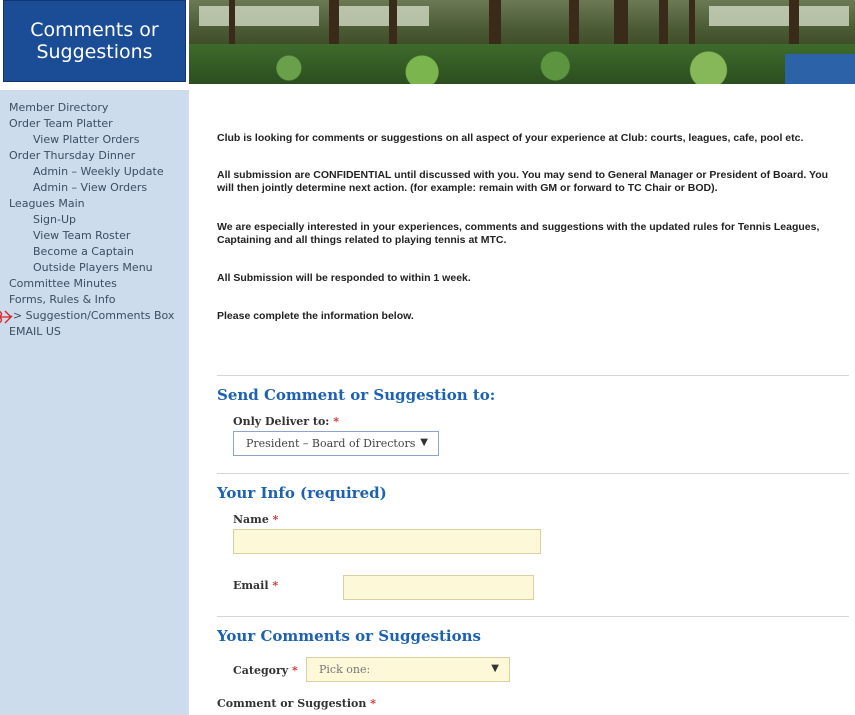  I want to click on red-arrow-annotation-icon, so click(6, 317).